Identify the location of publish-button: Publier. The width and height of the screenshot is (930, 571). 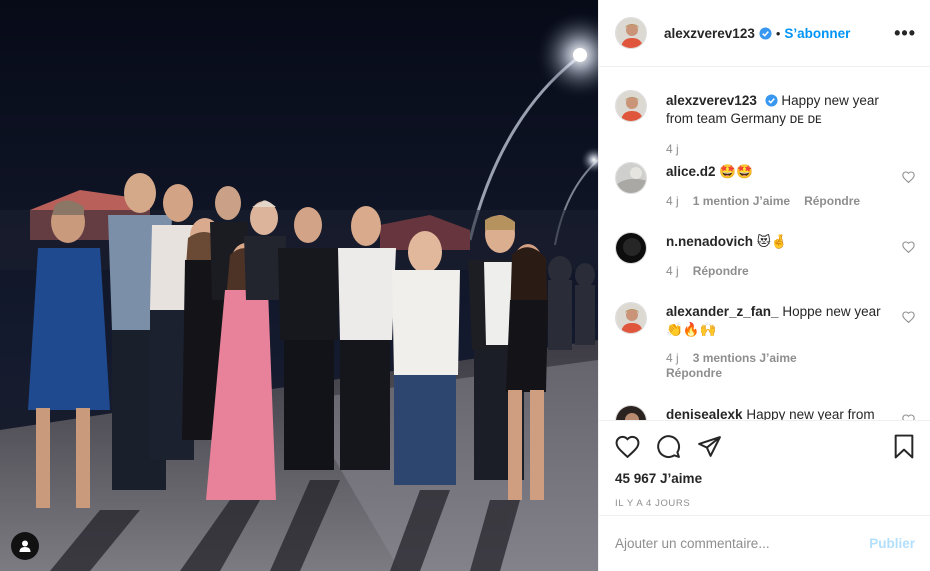
(892, 543).